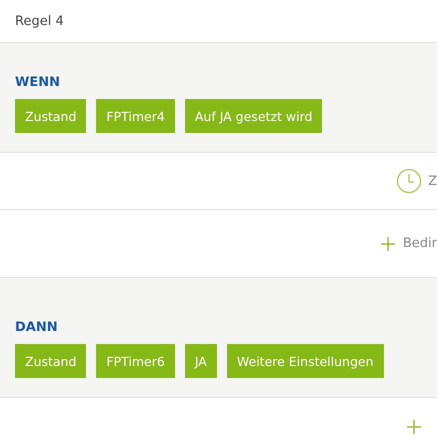 The height and width of the screenshot is (440, 437). I want to click on action-token: Zustand, so click(50, 361).